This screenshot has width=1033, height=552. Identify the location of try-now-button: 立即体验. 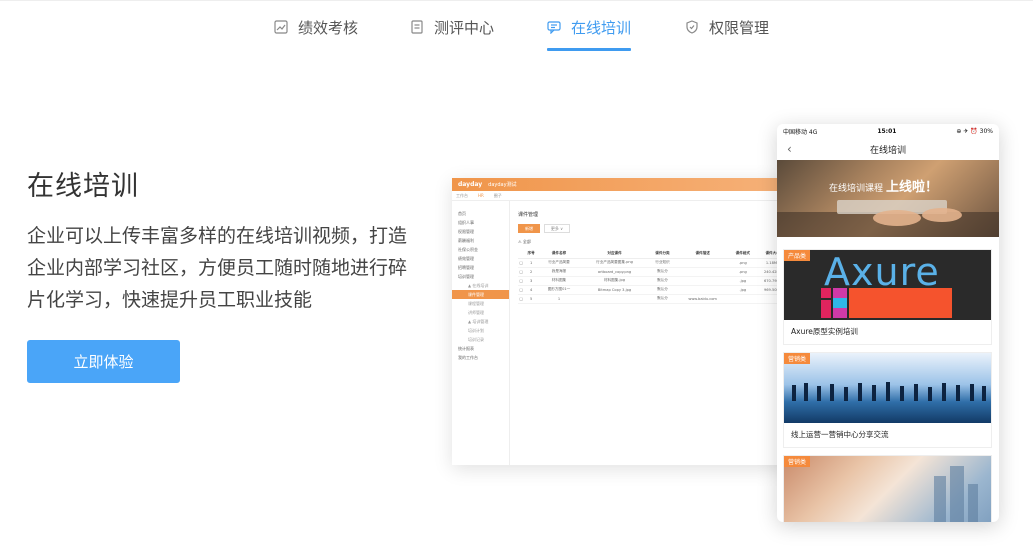
(103, 361).